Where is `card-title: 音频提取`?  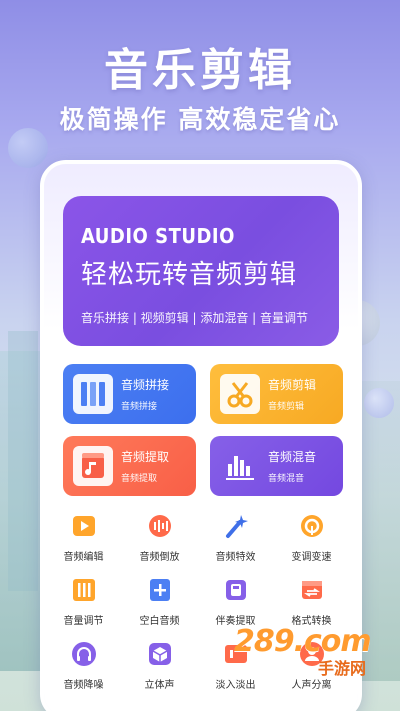 card-title: 音频提取 is located at coordinates (145, 457).